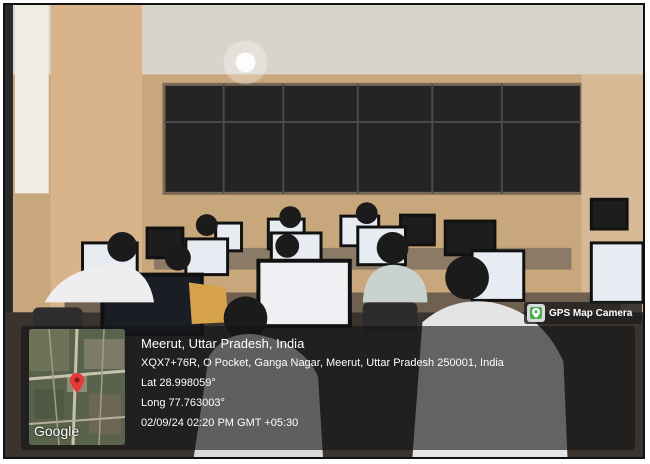 This screenshot has height=464, width=650. What do you see at coordinates (77, 383) in the screenshot?
I see `map-pin-icon` at bounding box center [77, 383].